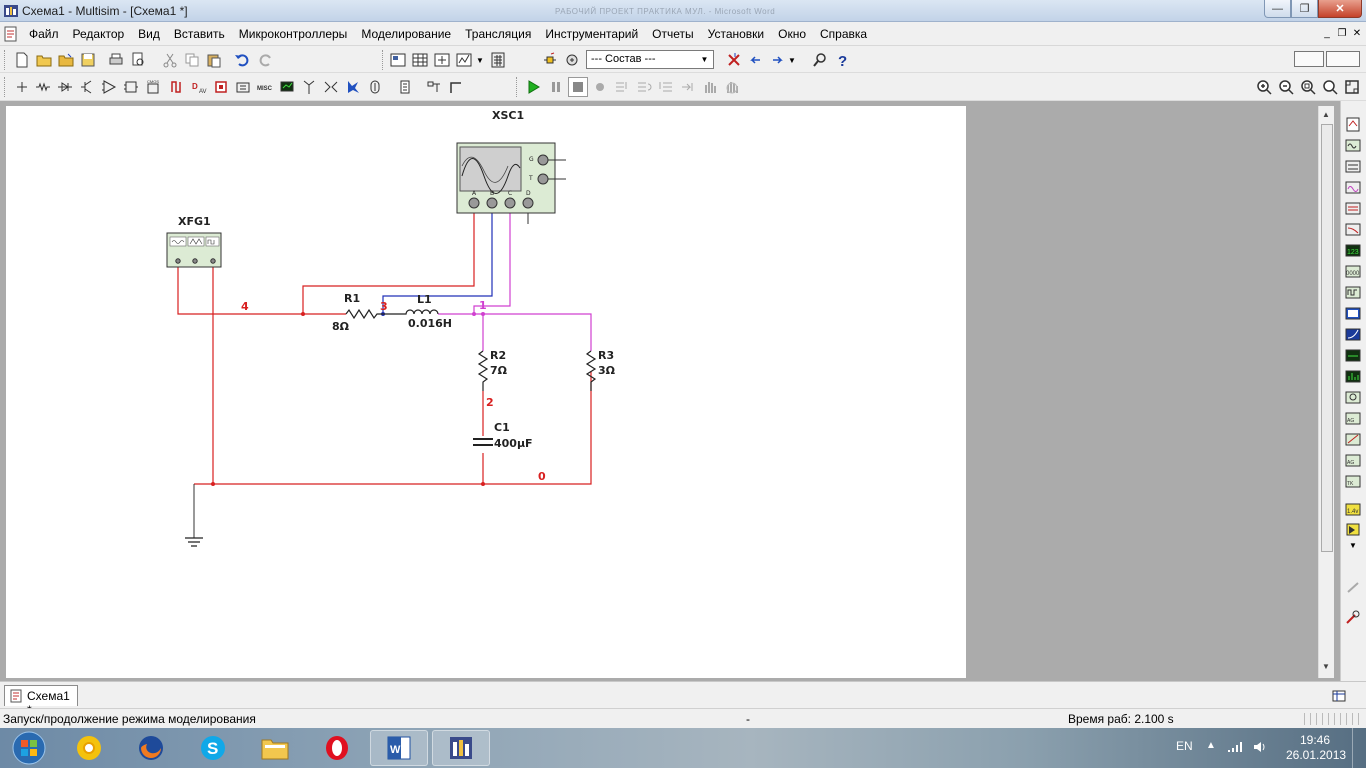 Image resolution: width=1366 pixels, height=768 pixels. Describe the element at coordinates (666, 87) in the screenshot. I see `step-out-button` at that location.